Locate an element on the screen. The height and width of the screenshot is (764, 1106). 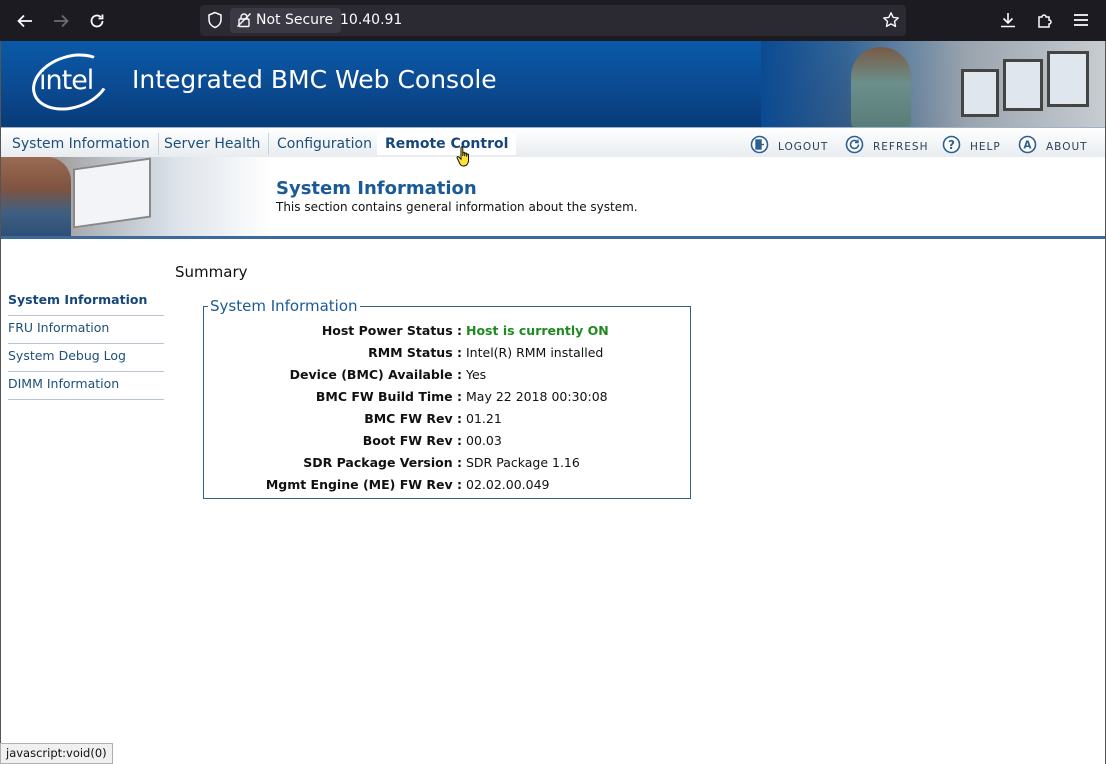
help-icon: ? is located at coordinates (951, 144).